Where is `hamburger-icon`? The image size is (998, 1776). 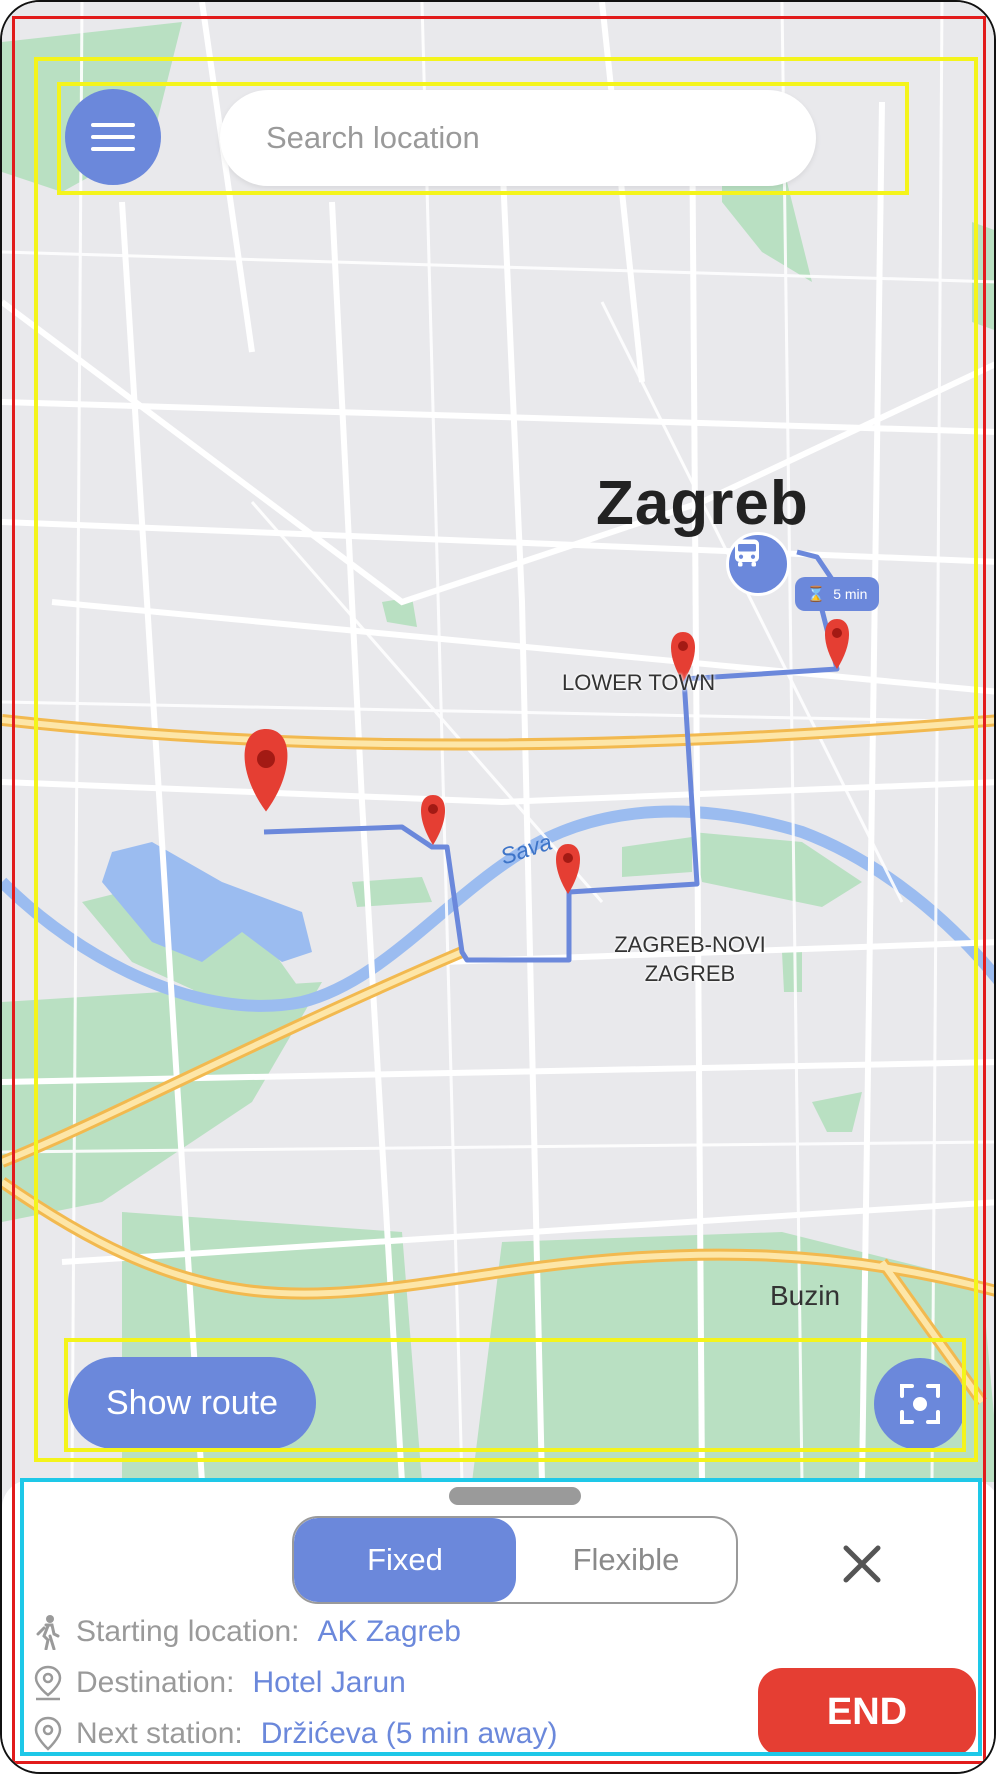
hamburger-icon is located at coordinates (113, 137).